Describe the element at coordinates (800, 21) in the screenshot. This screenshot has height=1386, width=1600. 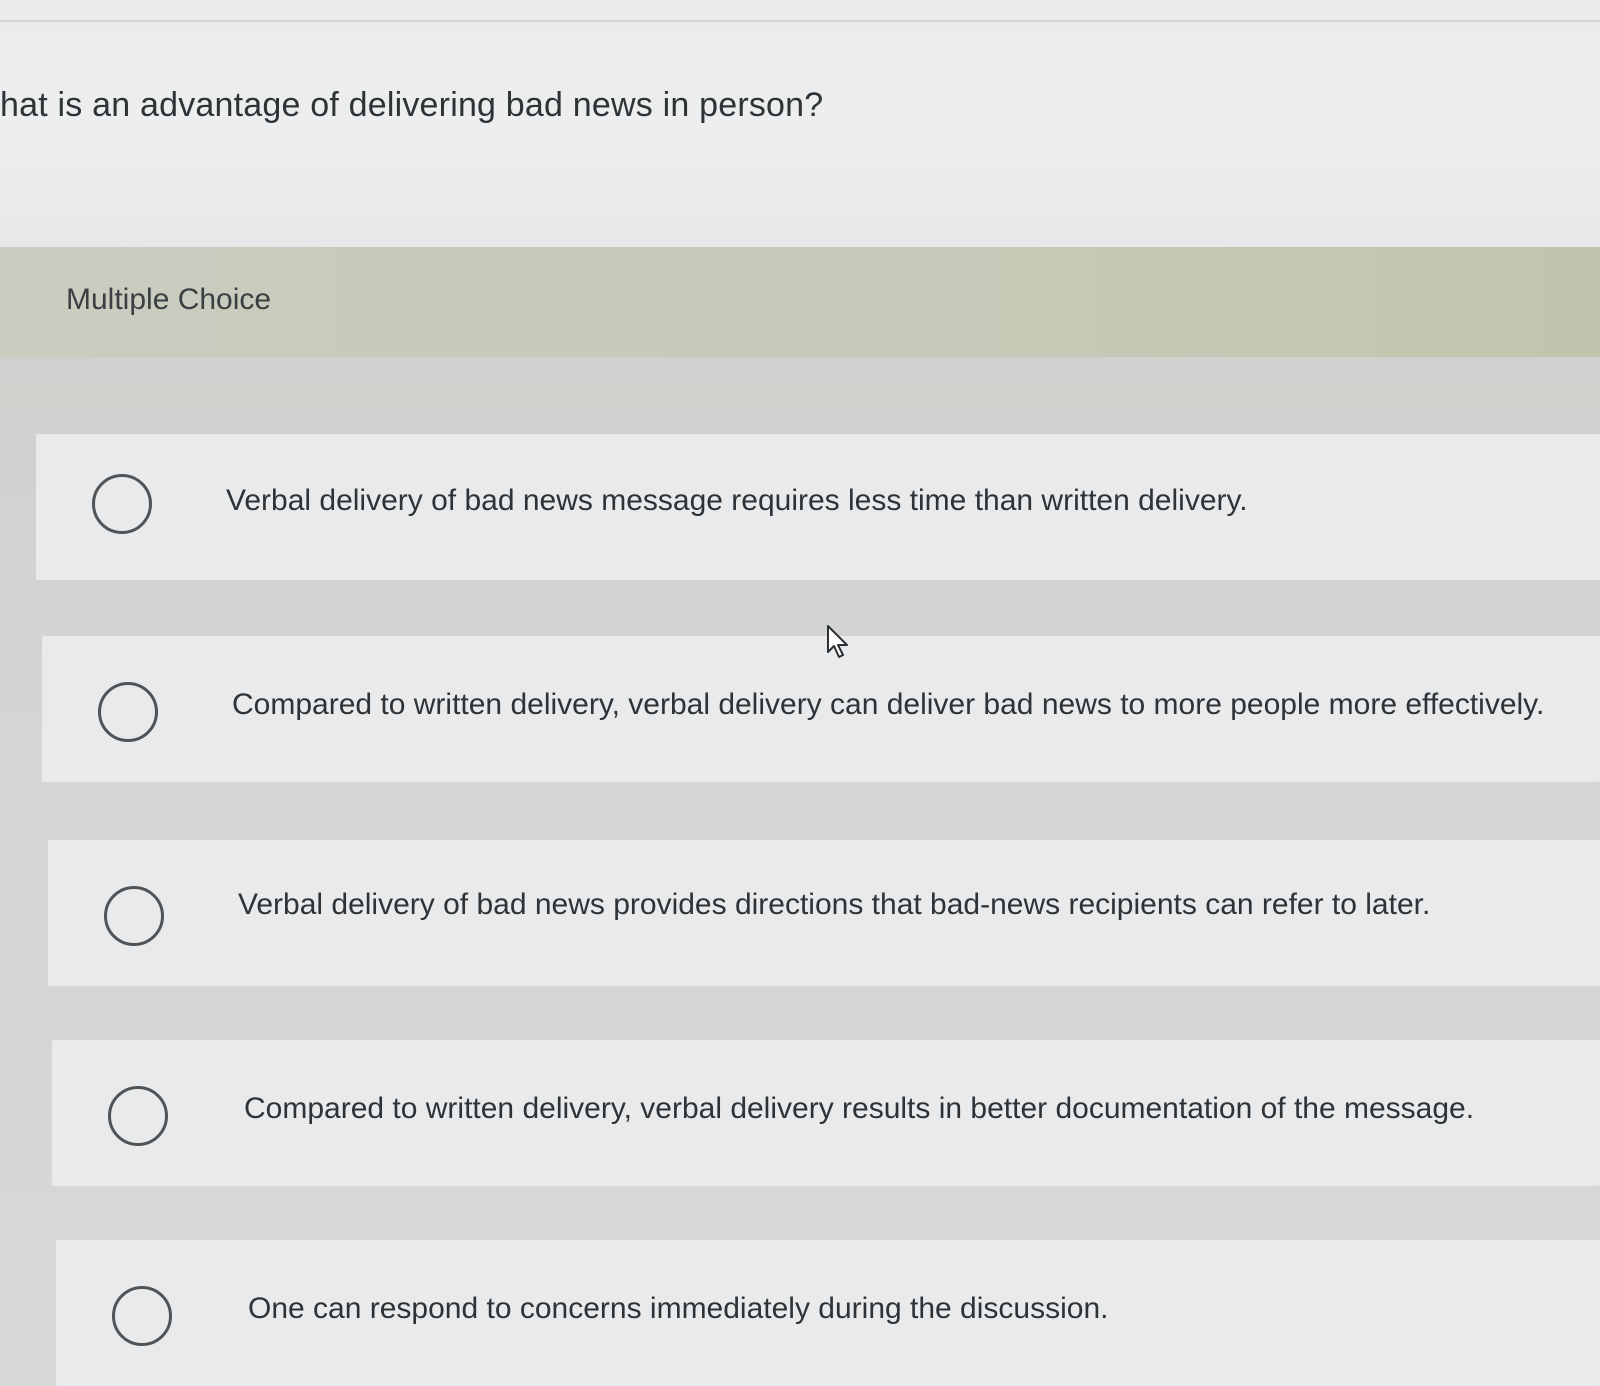
I see `divider` at that location.